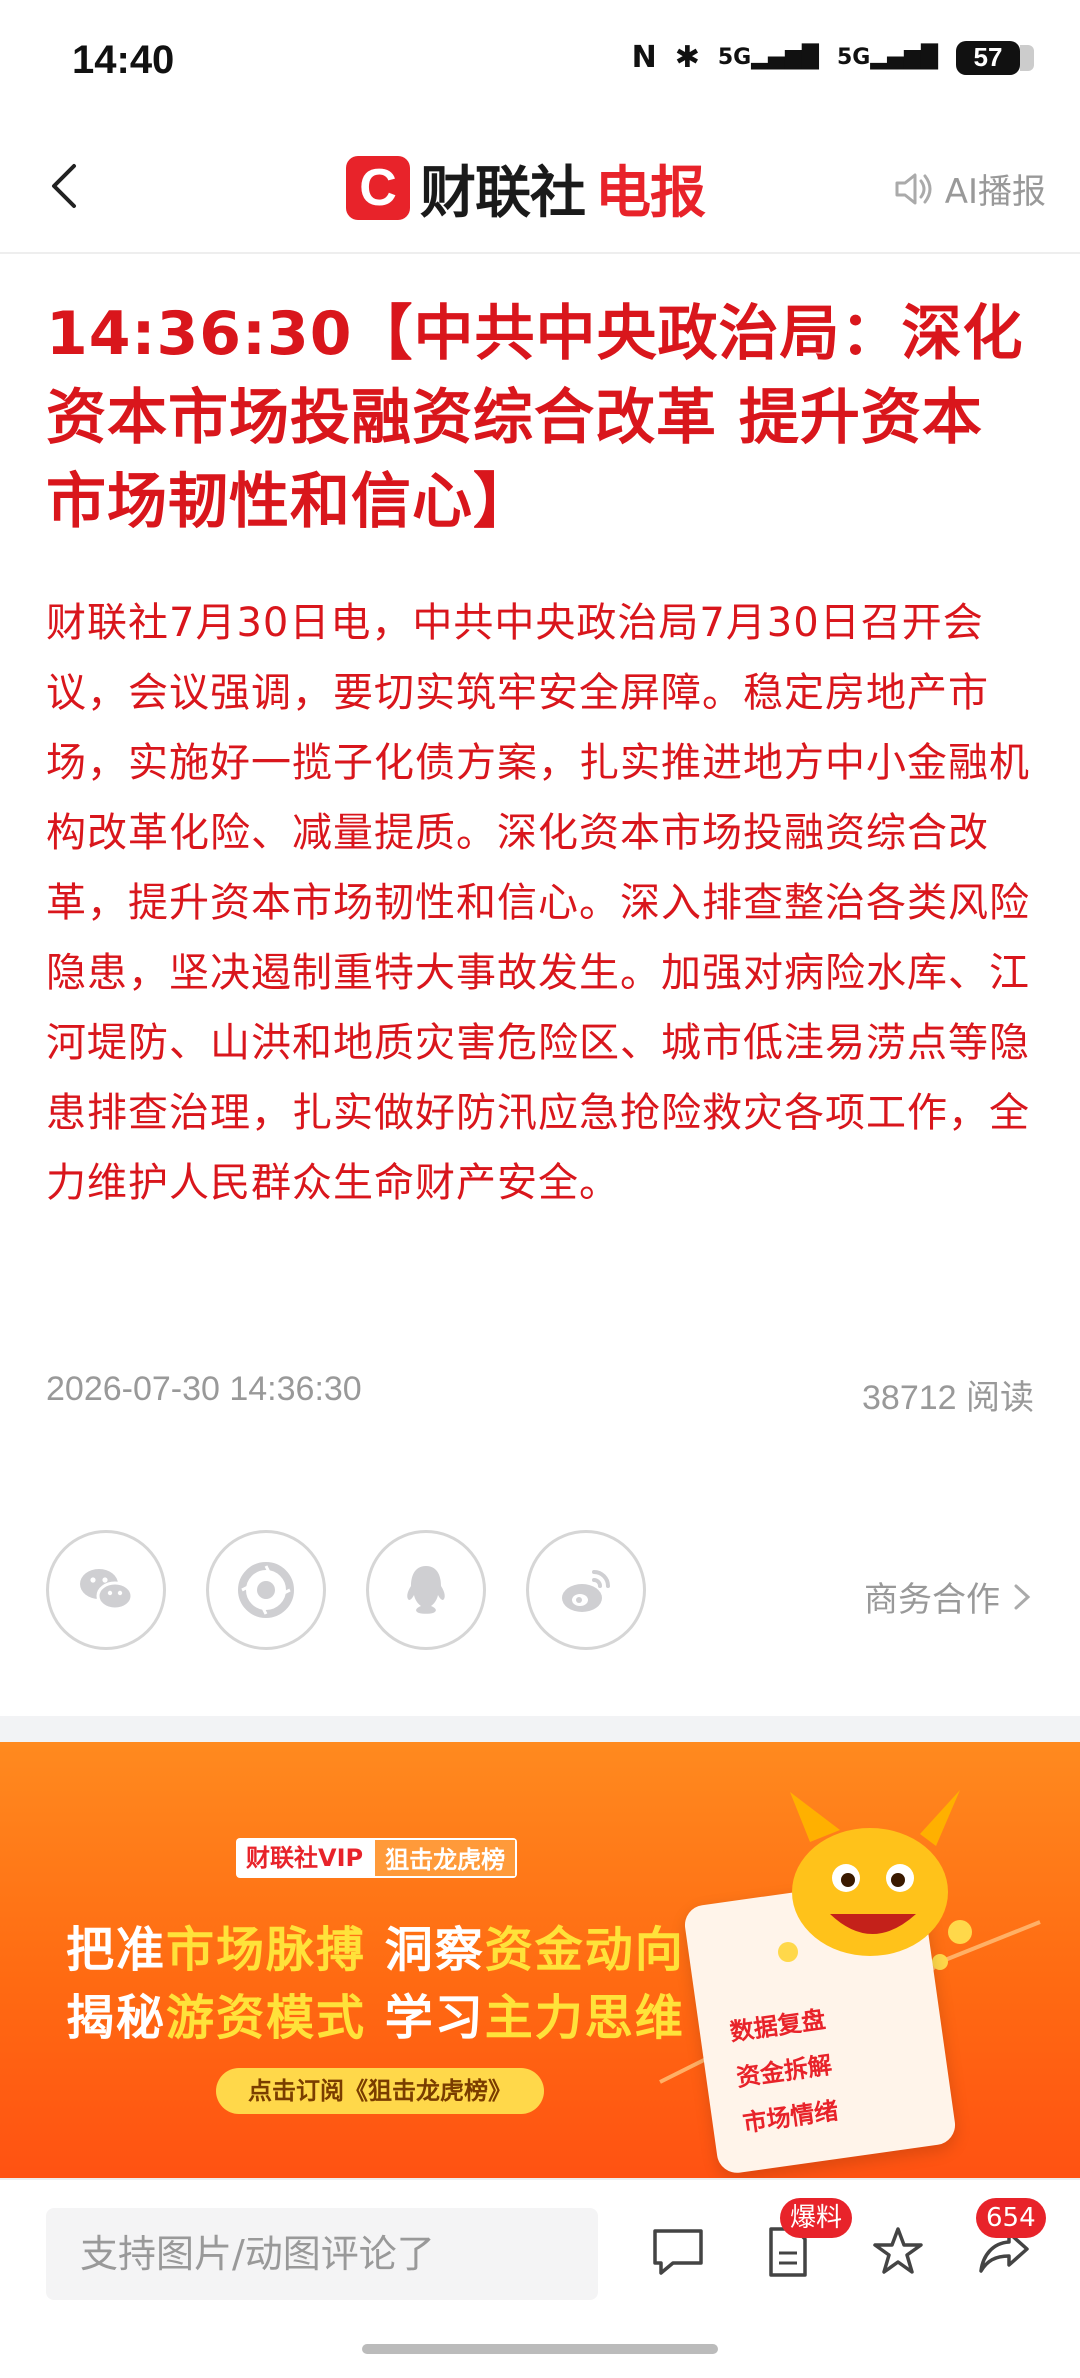 The width and height of the screenshot is (1080, 2378). What do you see at coordinates (1011, 2218) in the screenshot?
I see `share-count-badge: 654` at bounding box center [1011, 2218].